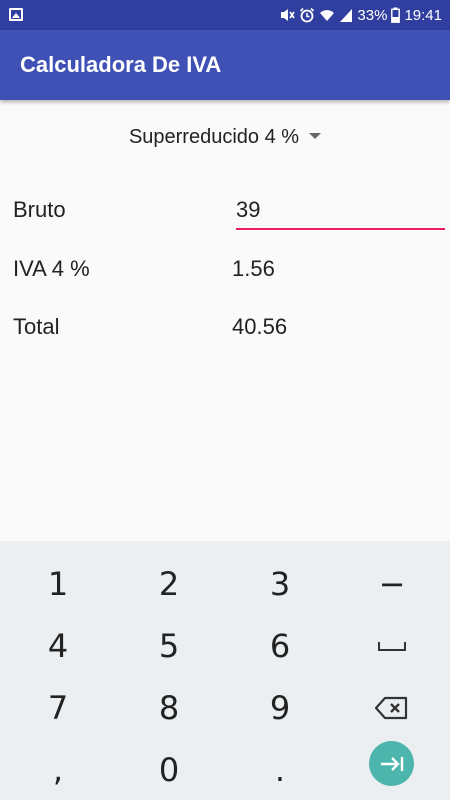 This screenshot has width=450, height=800. What do you see at coordinates (280, 770) in the screenshot?
I see `key-period: .` at bounding box center [280, 770].